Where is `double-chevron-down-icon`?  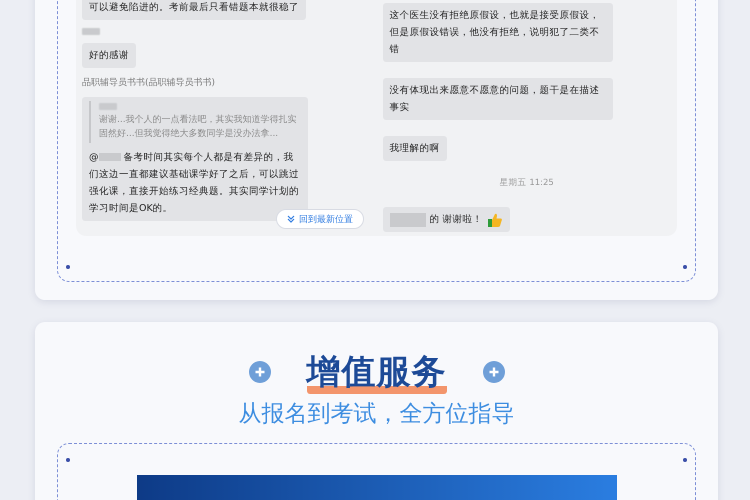
double-chevron-down-icon is located at coordinates (291, 219).